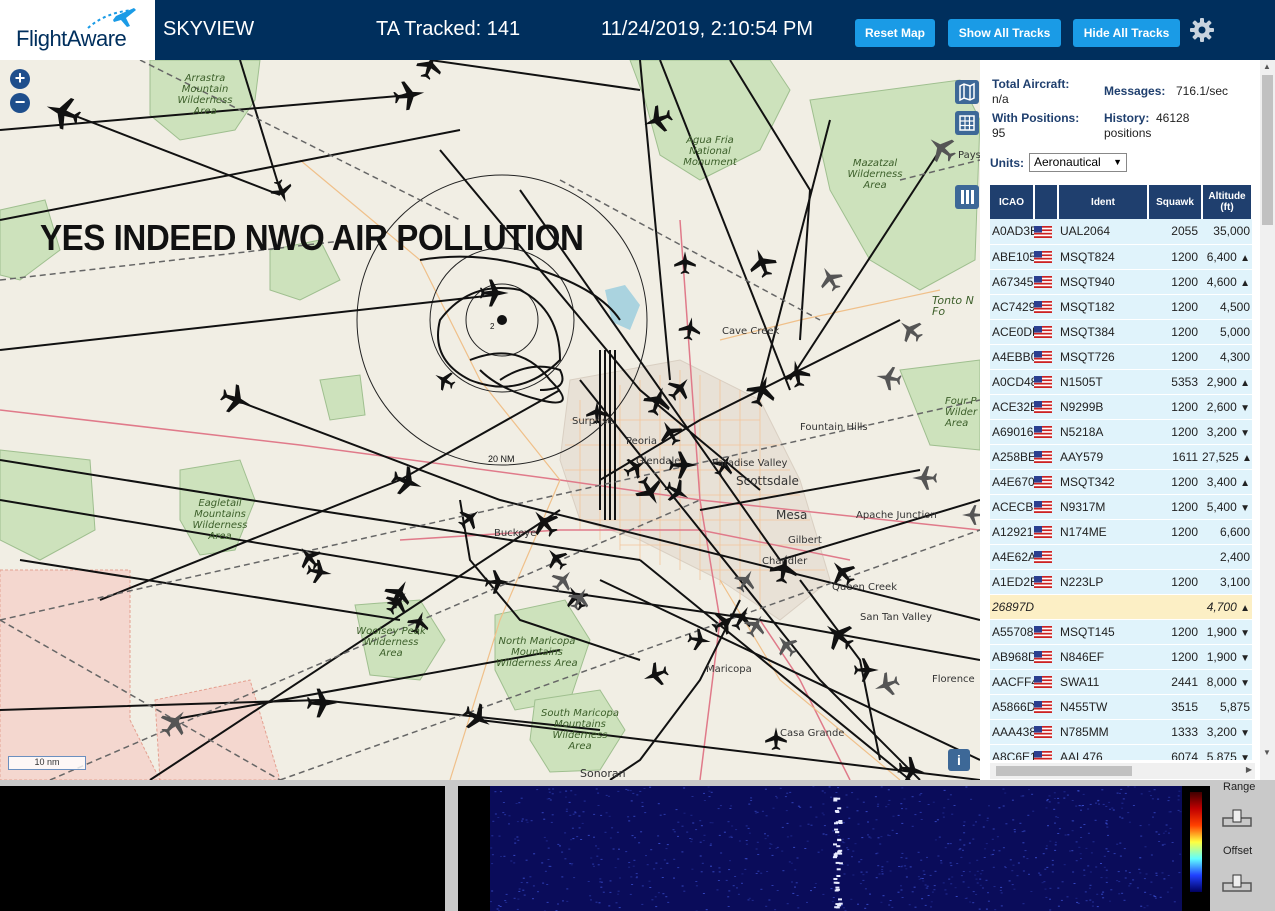 The height and width of the screenshot is (911, 1275). I want to click on icao-cell: ACE32E, so click(1012, 407).